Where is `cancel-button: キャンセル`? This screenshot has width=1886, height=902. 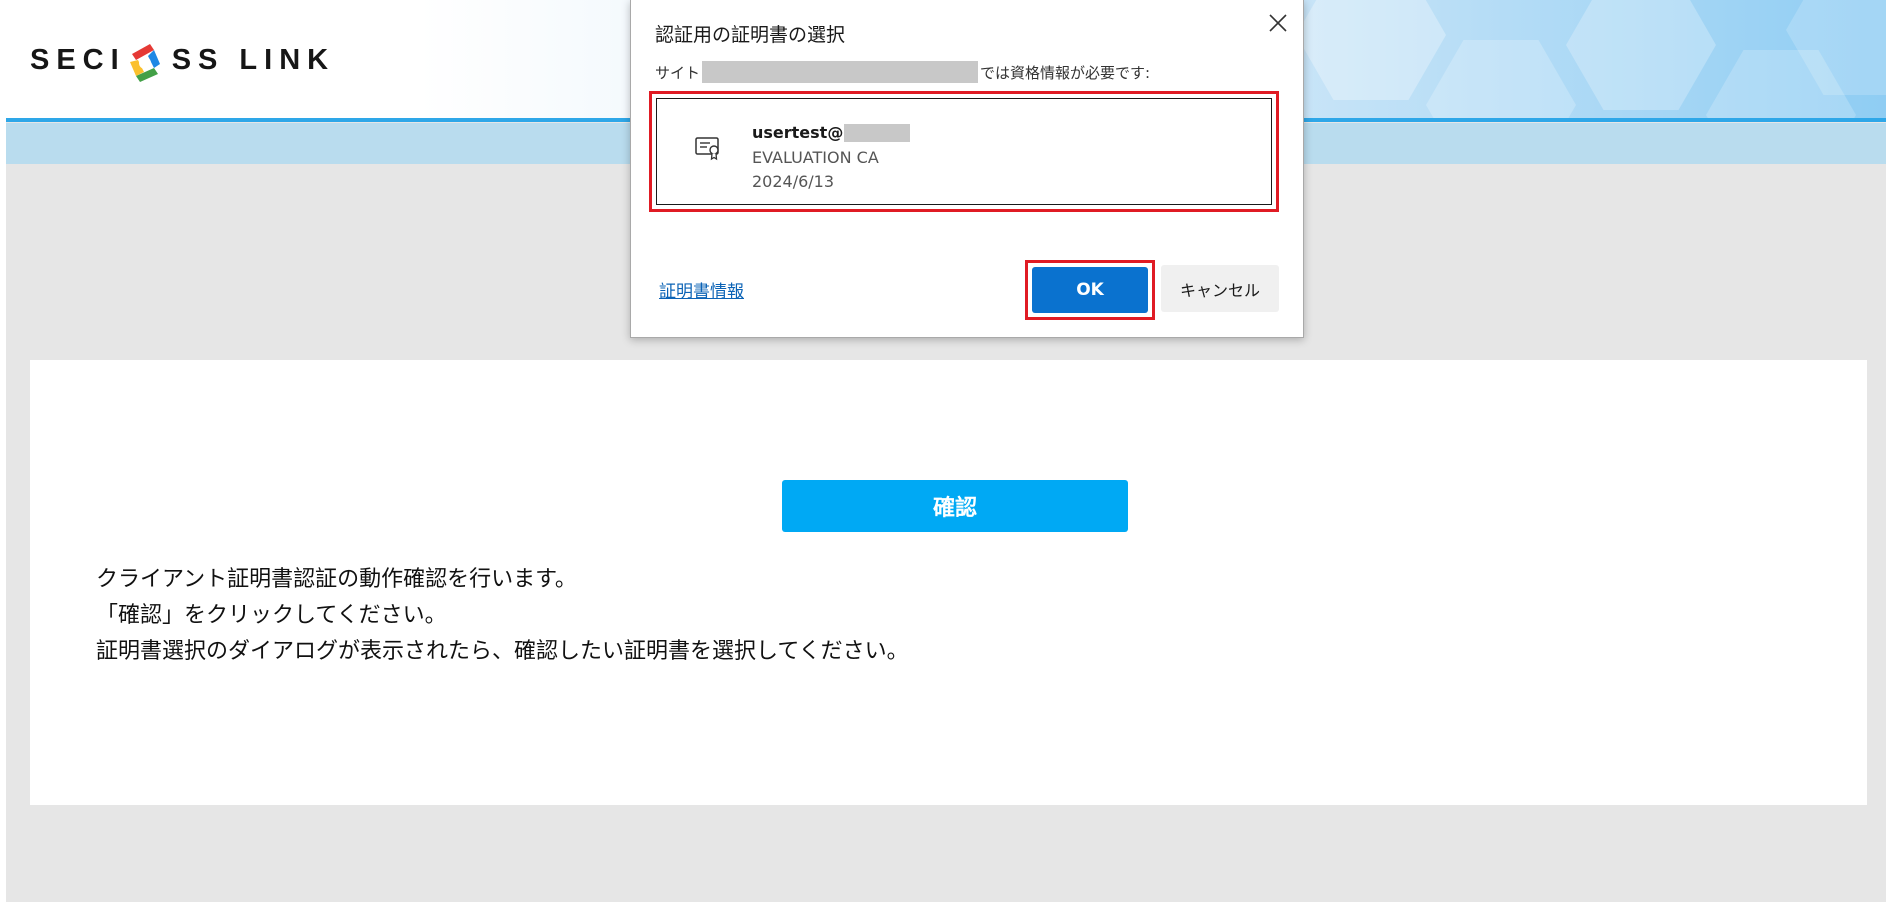 cancel-button: キャンセル is located at coordinates (1220, 288).